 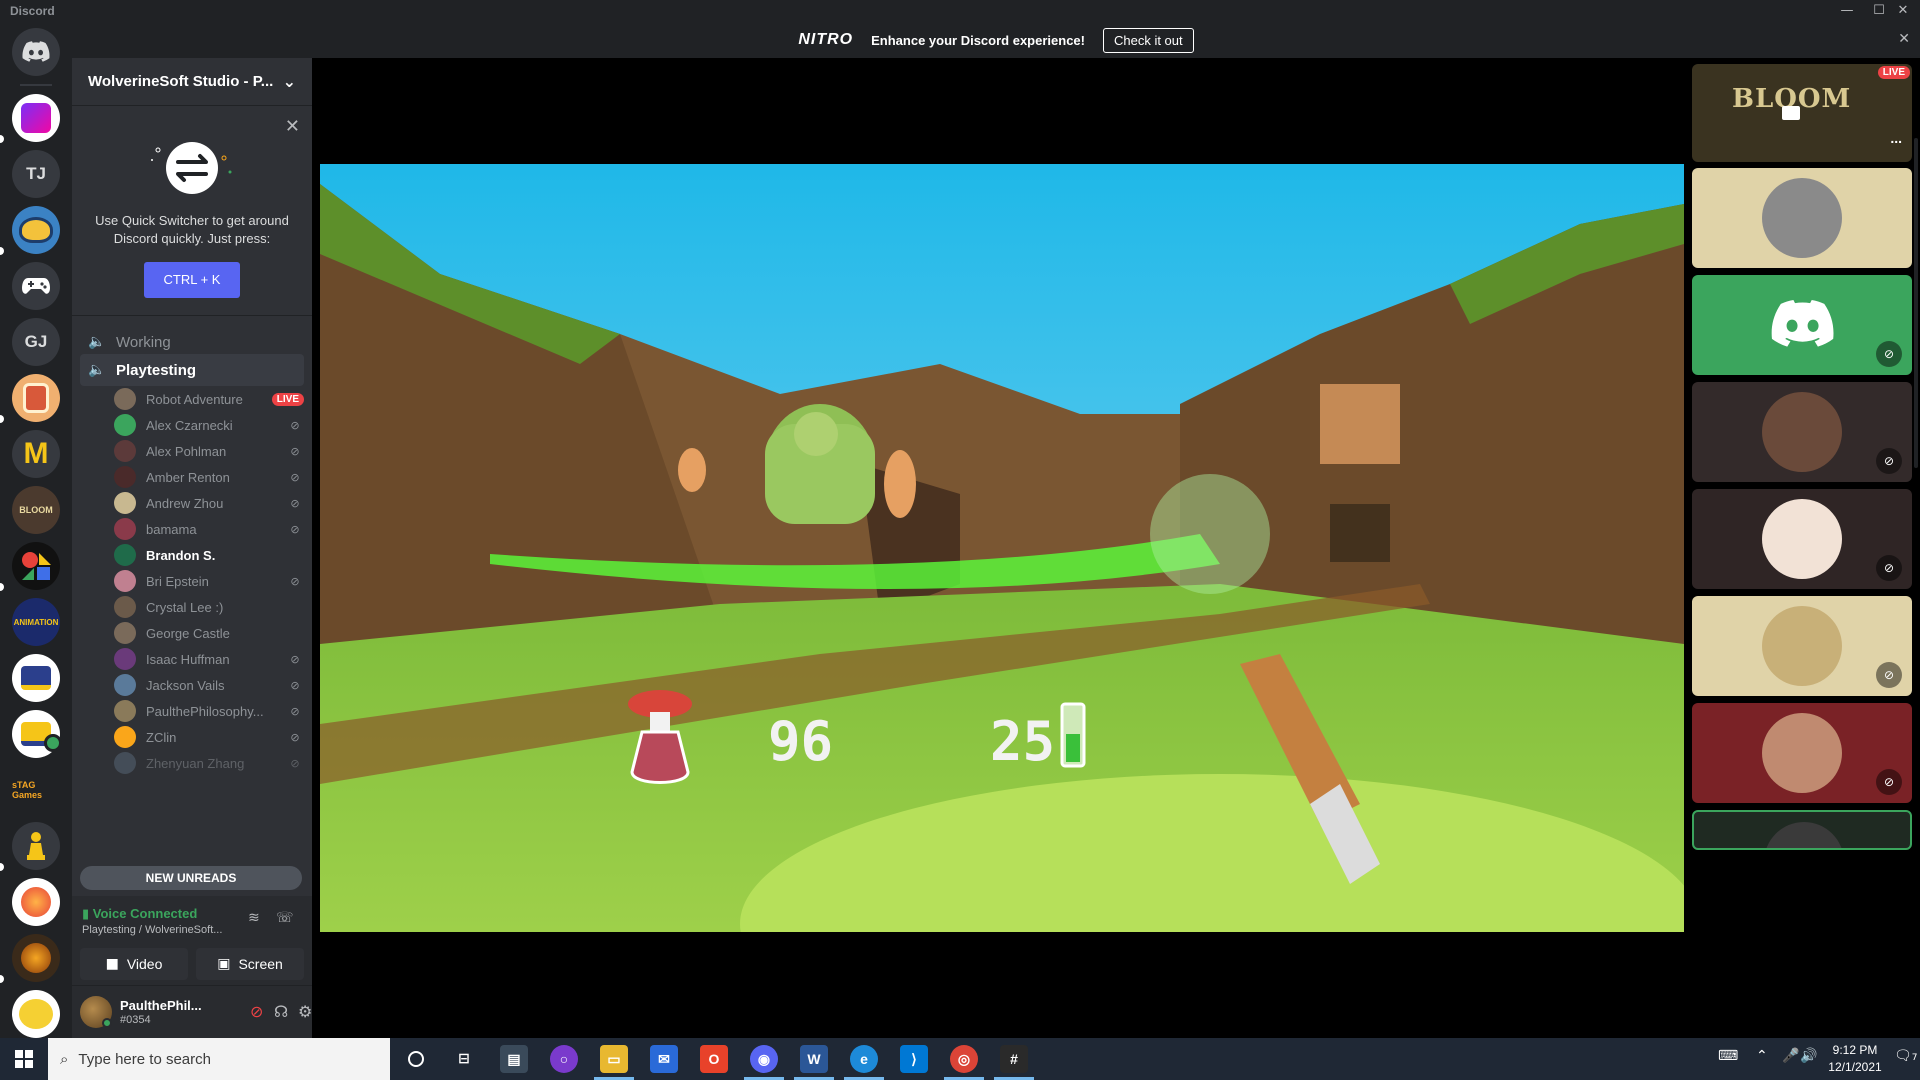 I want to click on voice-member-row: Alex Pohlman ⊘, so click(x=209, y=451).